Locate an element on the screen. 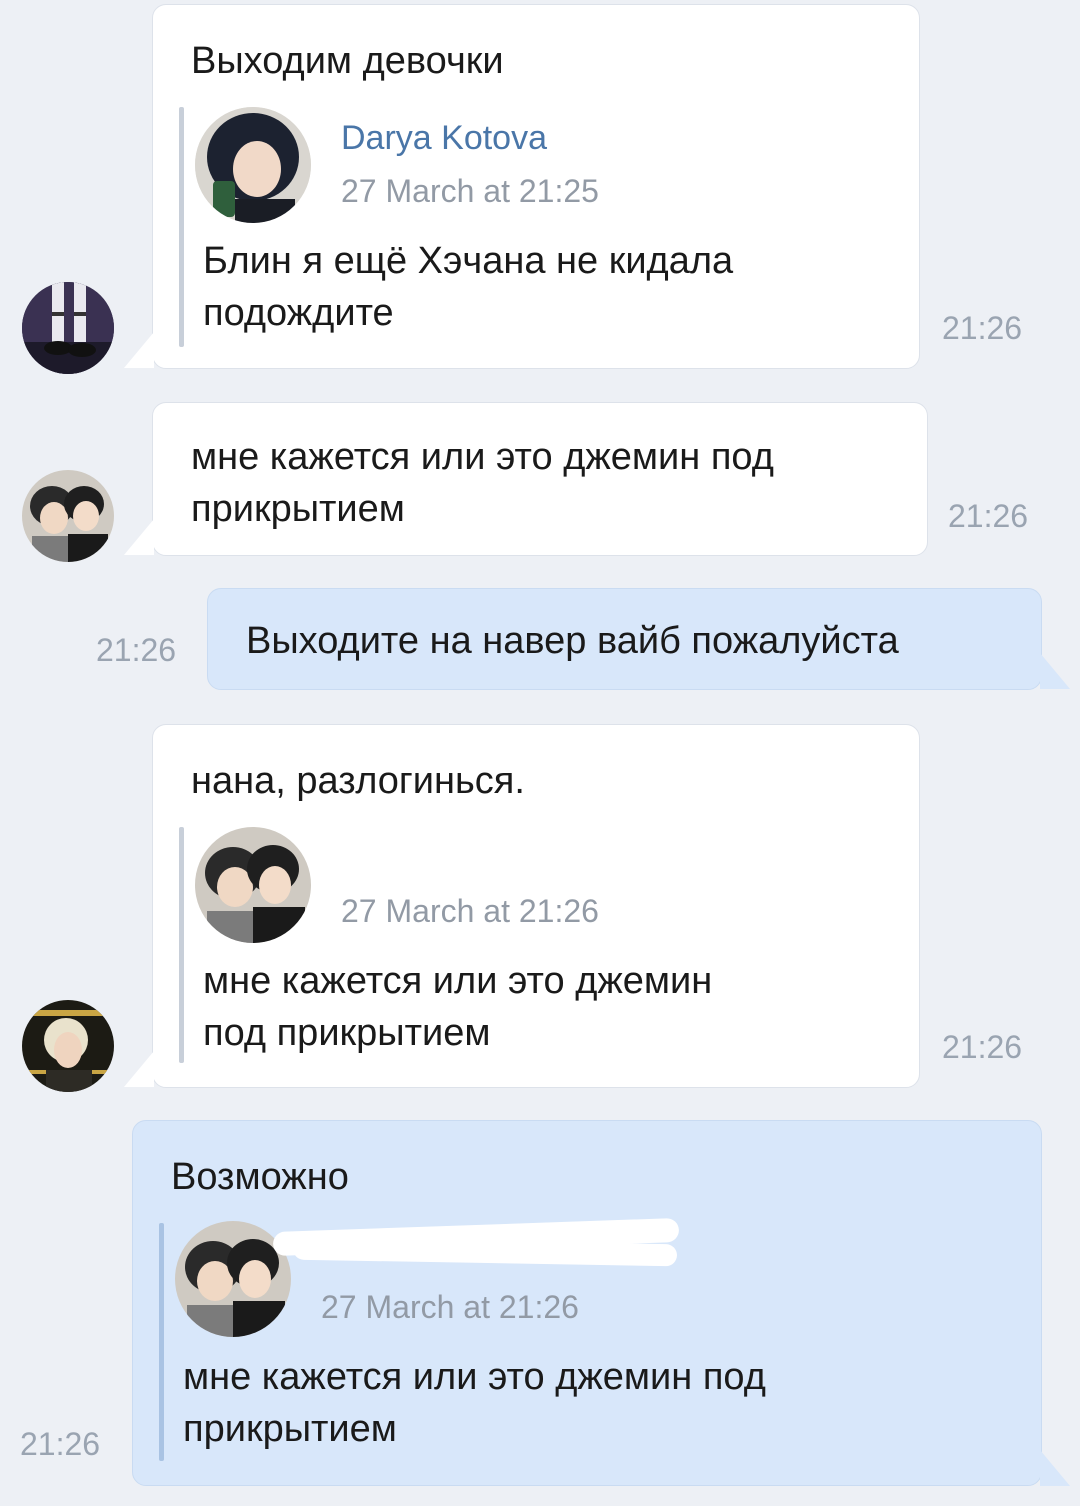 The height and width of the screenshot is (1506, 1080). quote-date: 27 March at 21:25 is located at coordinates (470, 191).